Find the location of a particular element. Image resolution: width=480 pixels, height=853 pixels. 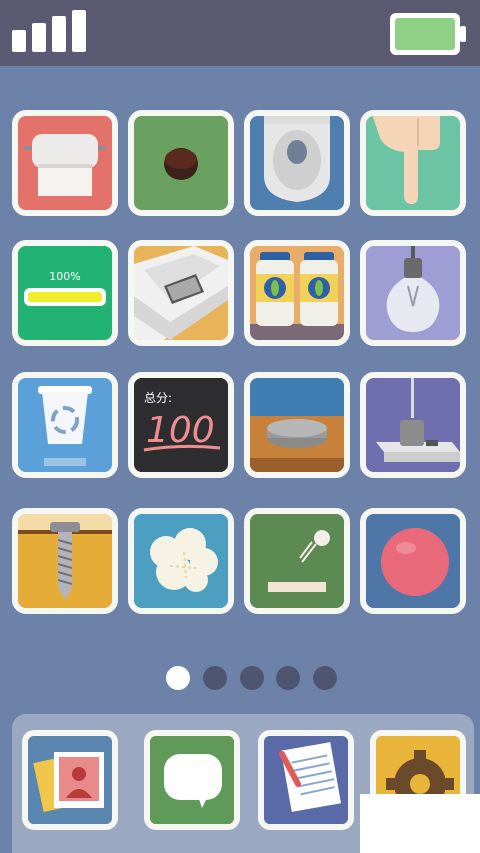

stone-disc-icon is located at coordinates (297, 425).